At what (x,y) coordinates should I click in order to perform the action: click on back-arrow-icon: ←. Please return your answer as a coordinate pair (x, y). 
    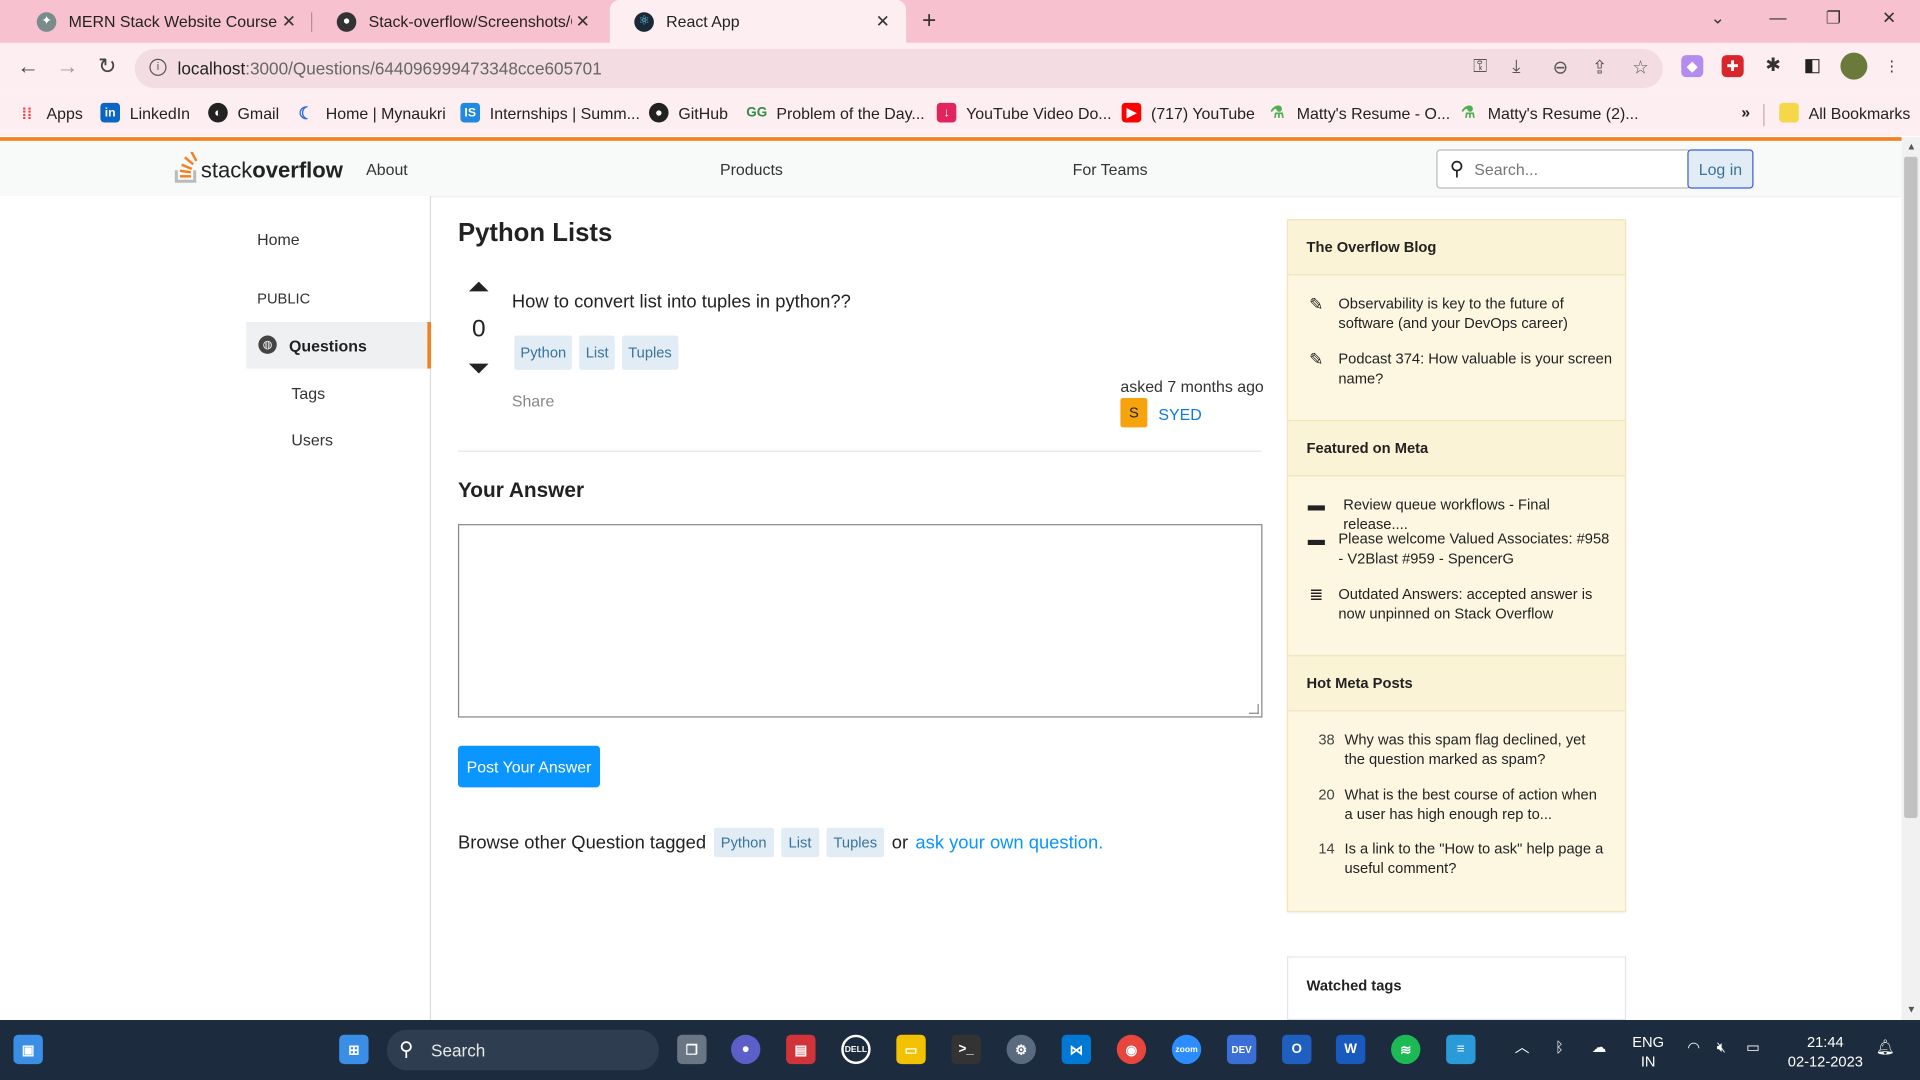
    Looking at the image, I should click on (28, 67).